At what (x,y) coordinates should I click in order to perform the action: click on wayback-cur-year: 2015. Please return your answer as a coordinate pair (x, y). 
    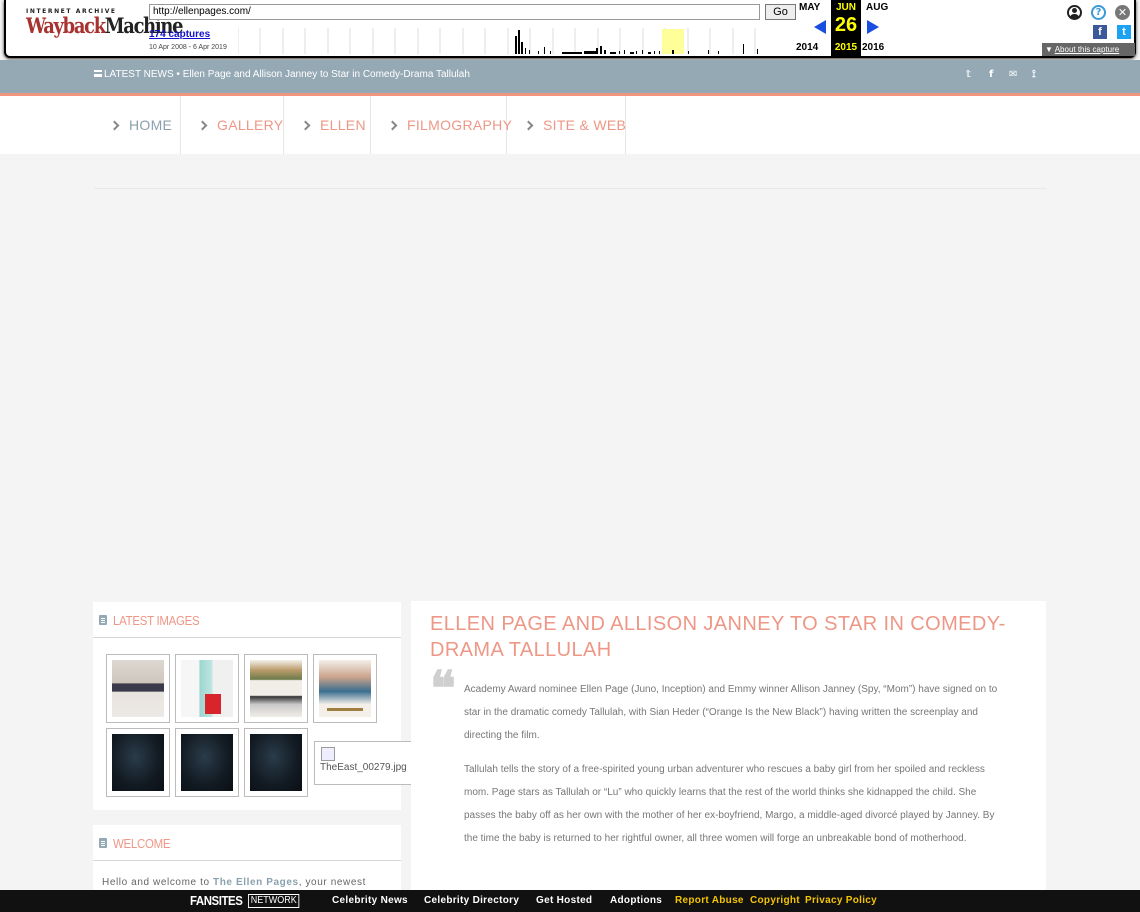
    Looking at the image, I should click on (846, 47).